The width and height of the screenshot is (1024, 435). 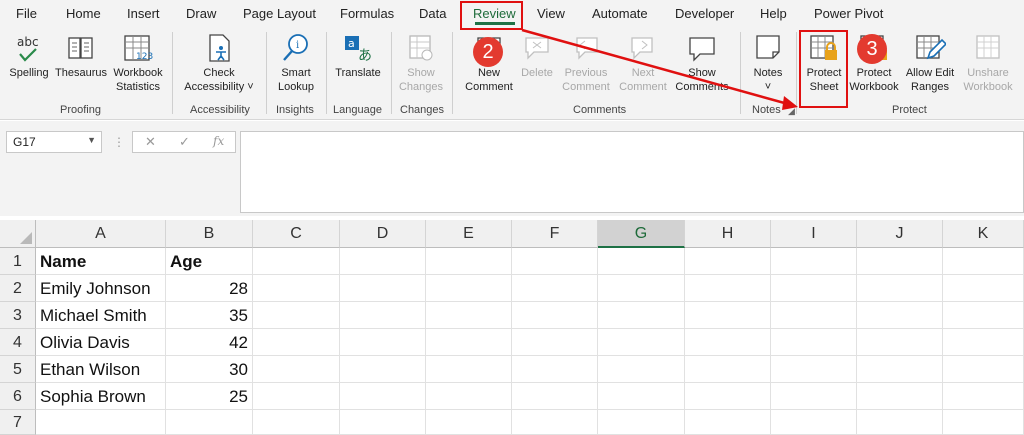 What do you see at coordinates (488, 52) in the screenshot?
I see `step-2-badge: 2` at bounding box center [488, 52].